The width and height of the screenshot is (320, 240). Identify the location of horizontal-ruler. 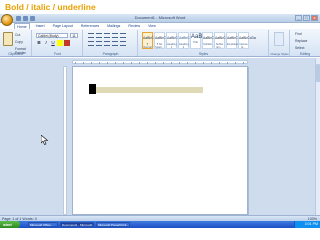
(160, 62).